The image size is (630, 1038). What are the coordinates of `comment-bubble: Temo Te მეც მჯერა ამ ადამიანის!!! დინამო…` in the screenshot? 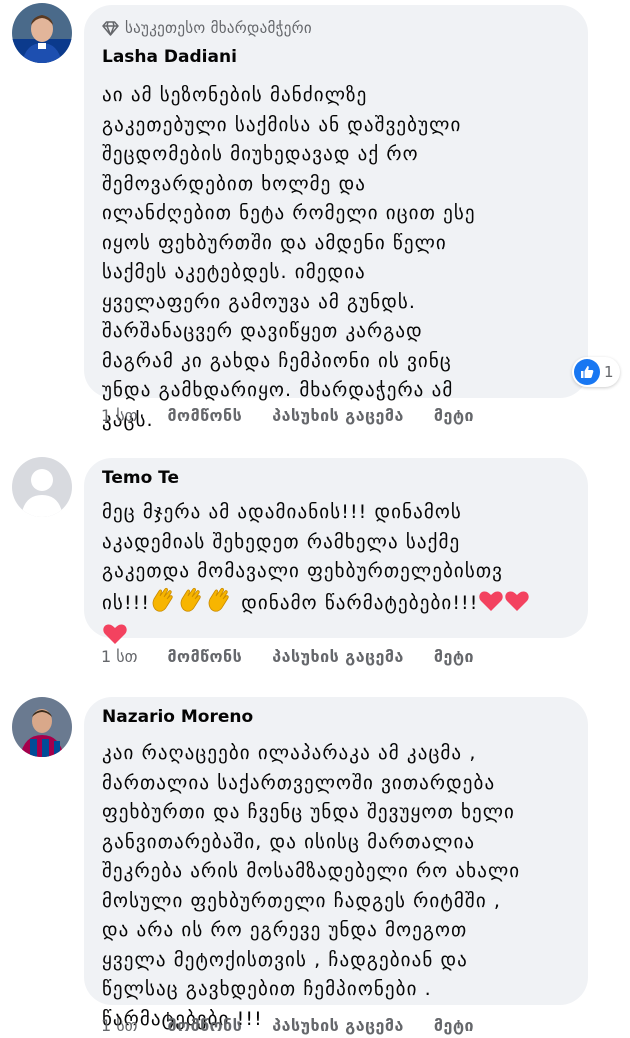 It's located at (336, 551).